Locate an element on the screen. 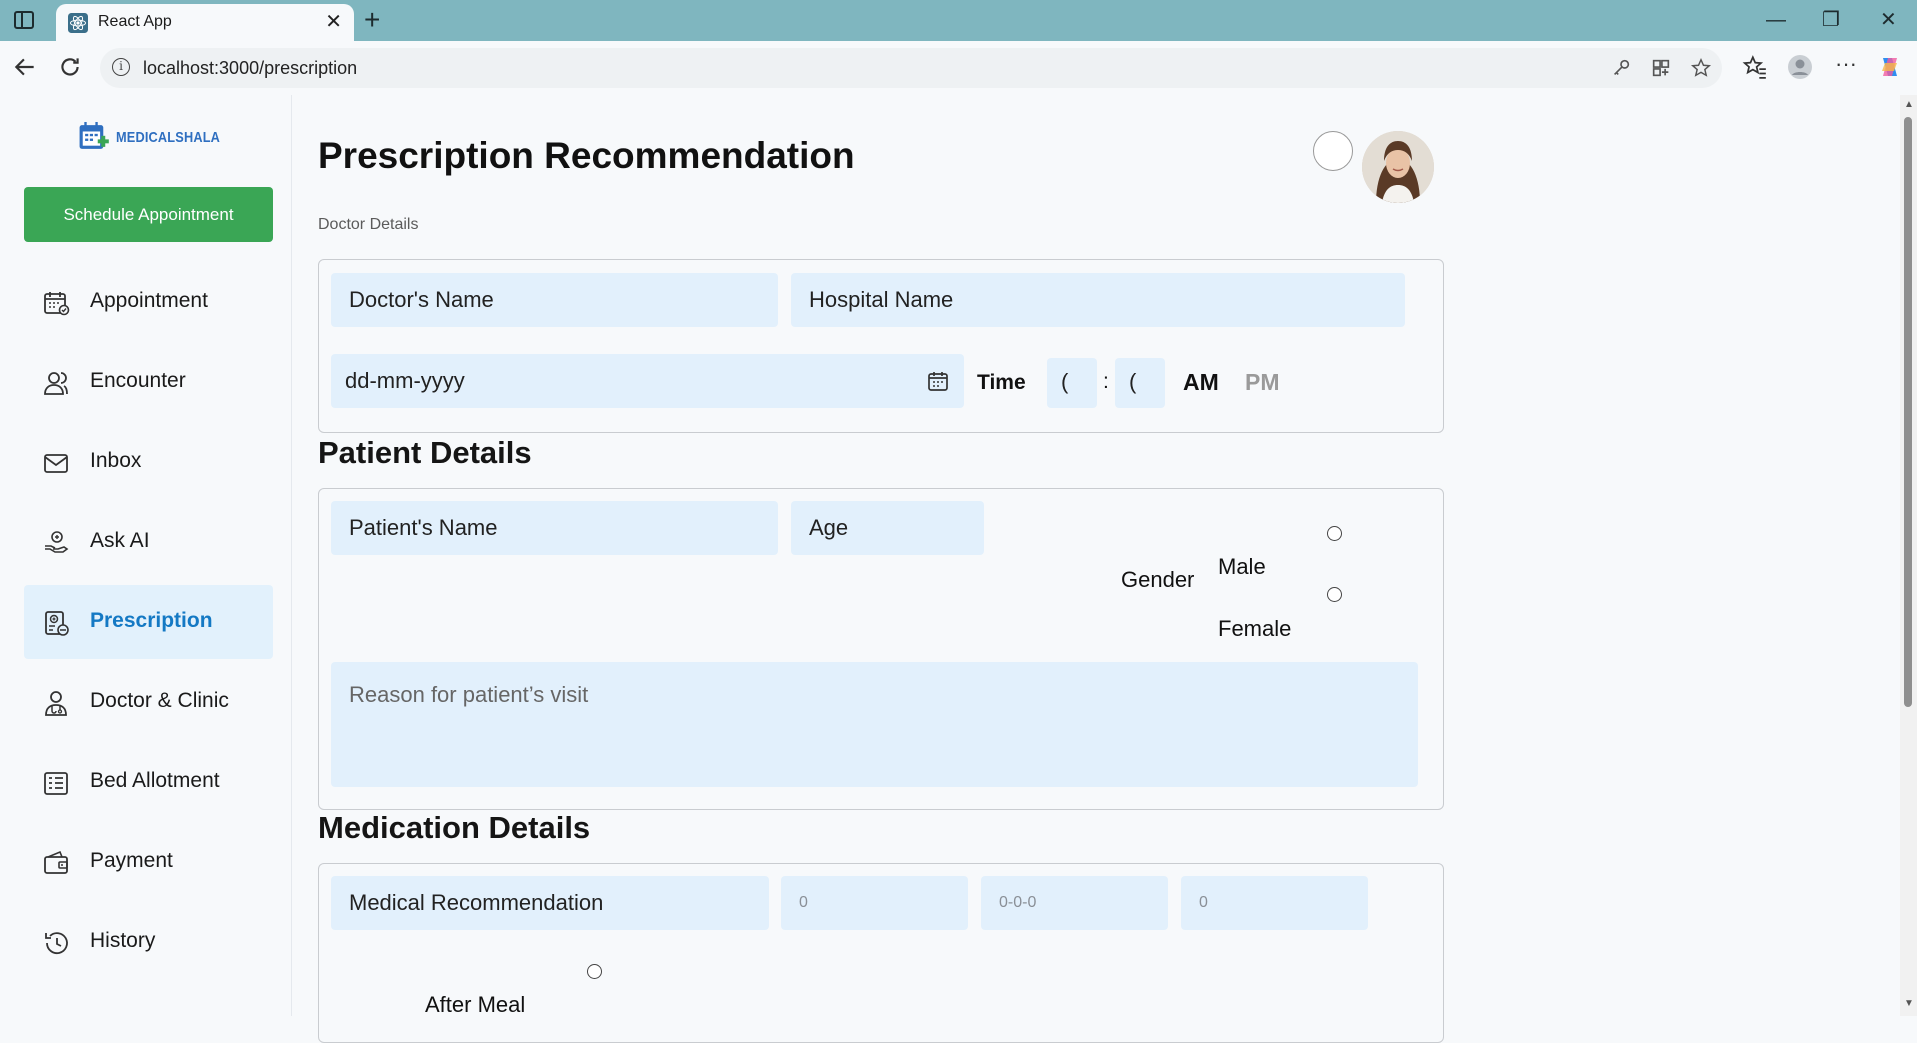  sidebar-toggle-icon is located at coordinates (24, 20).